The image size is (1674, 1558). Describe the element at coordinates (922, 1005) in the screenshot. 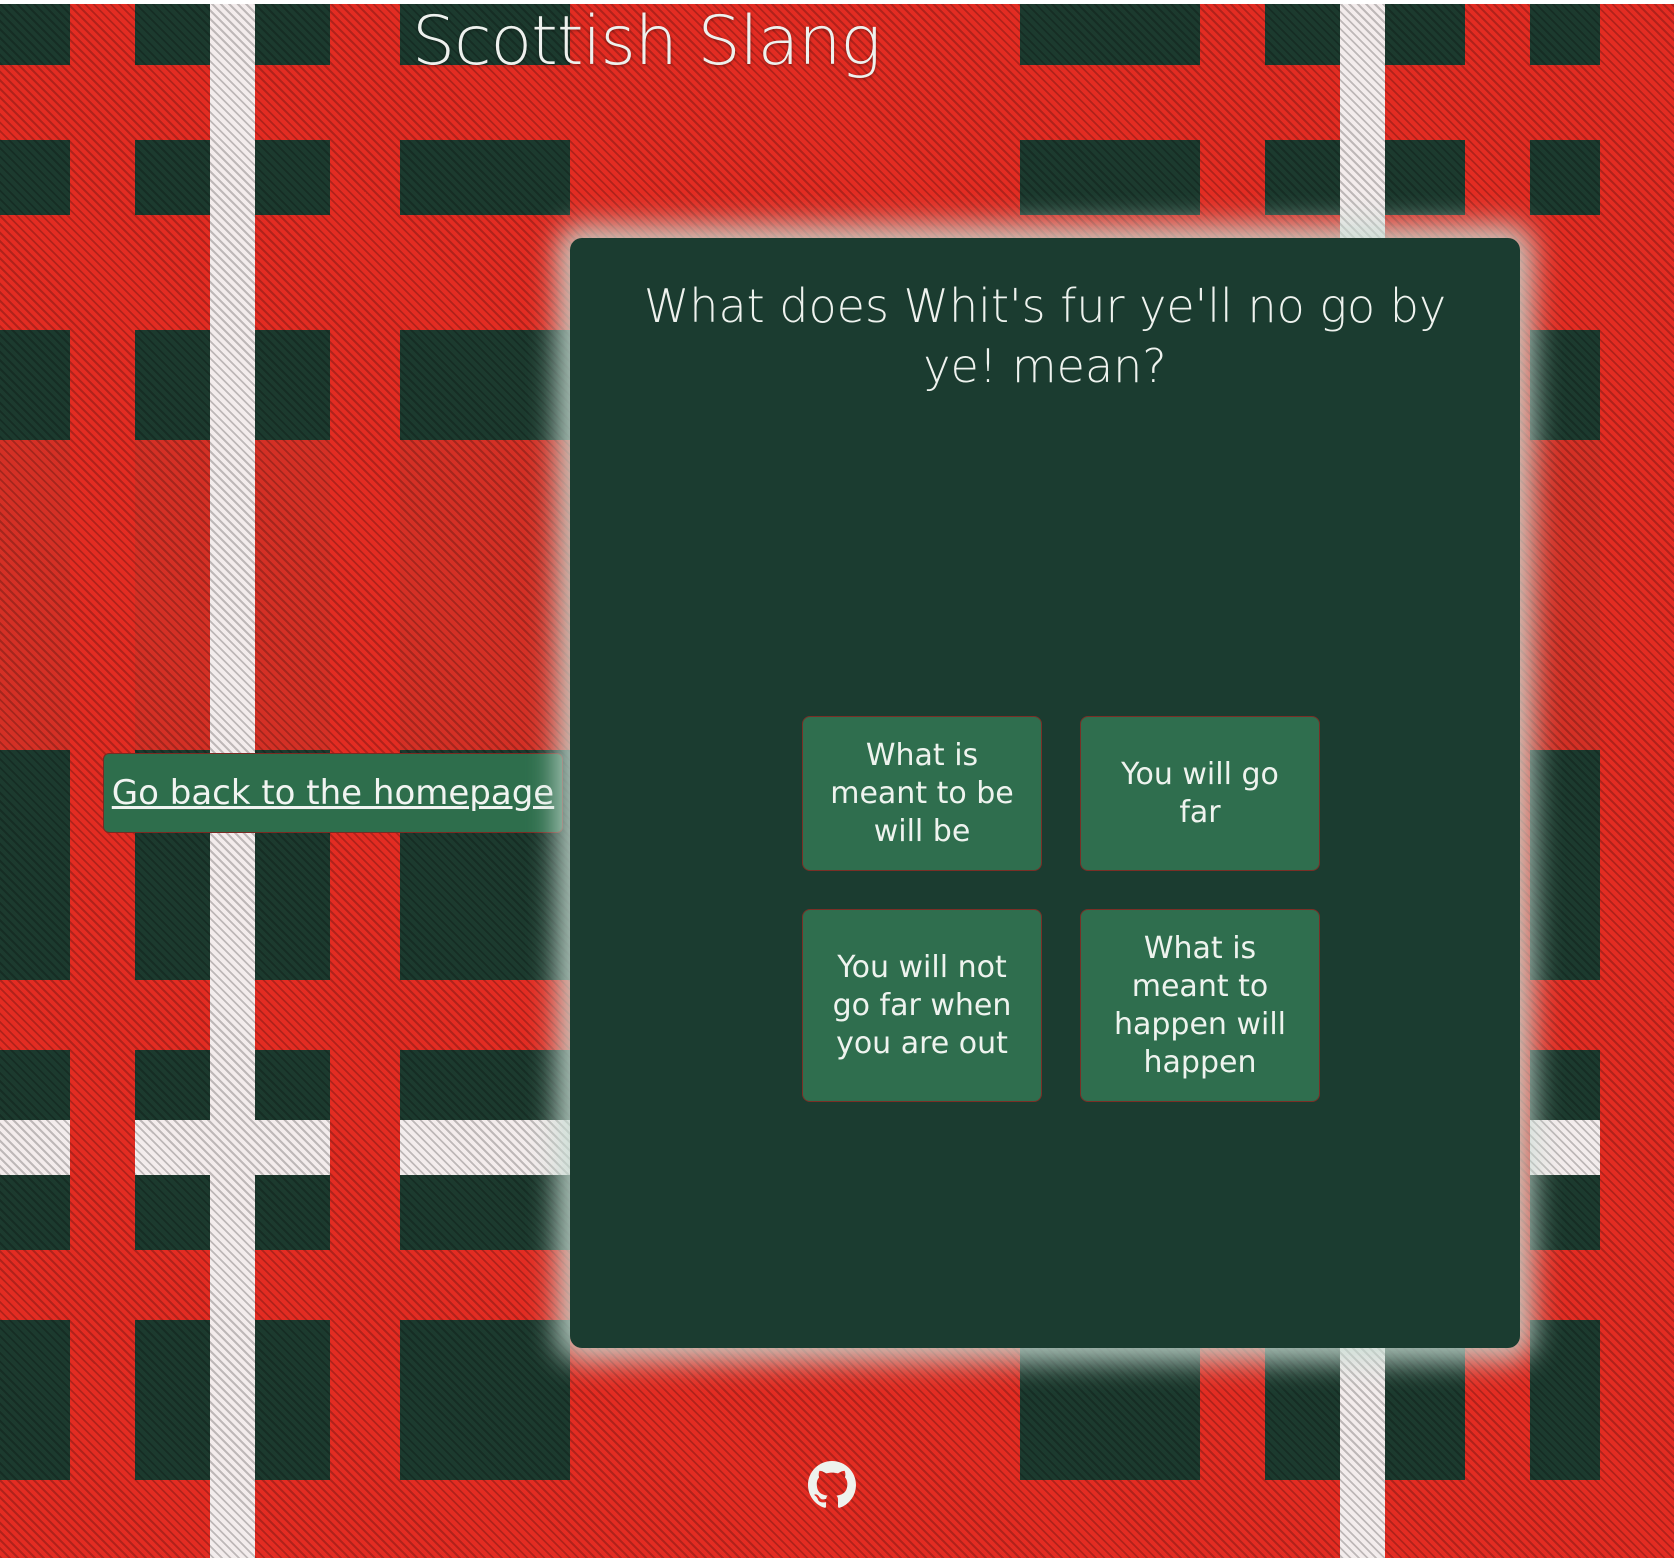

I see `answer-button-3: You will not go far when you are out` at that location.